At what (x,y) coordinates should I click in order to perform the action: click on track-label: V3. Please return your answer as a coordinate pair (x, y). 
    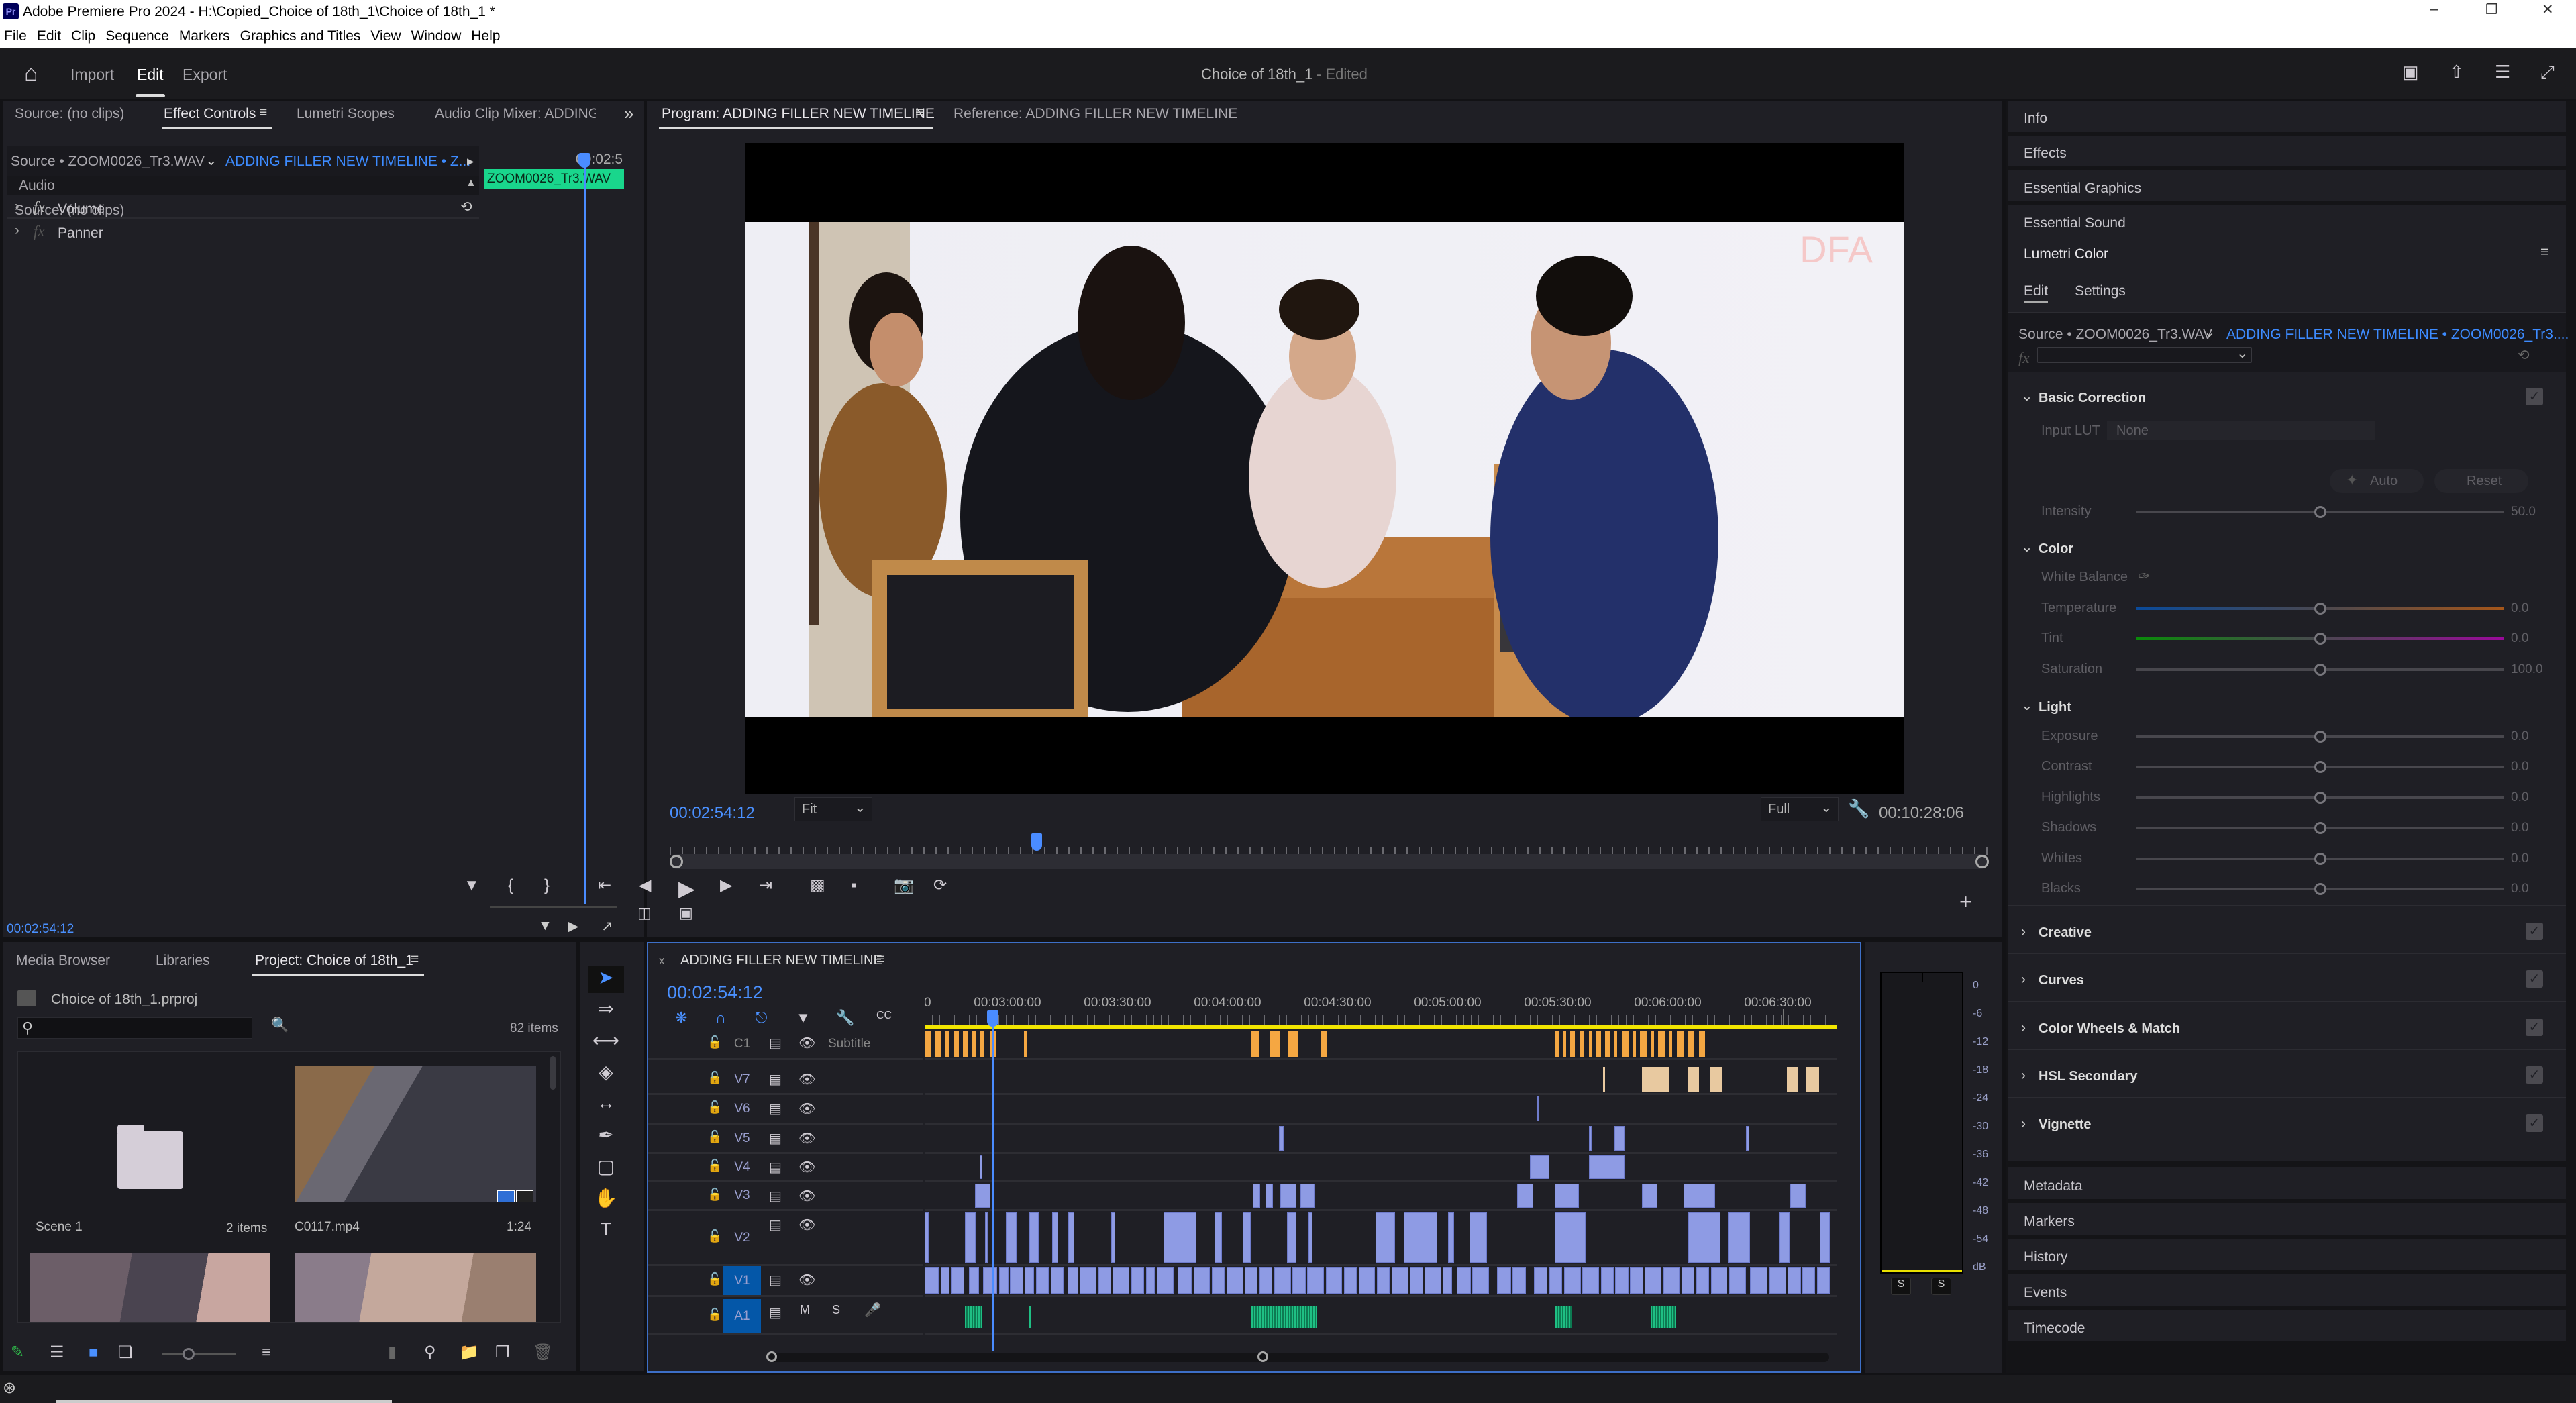
    Looking at the image, I should click on (742, 1195).